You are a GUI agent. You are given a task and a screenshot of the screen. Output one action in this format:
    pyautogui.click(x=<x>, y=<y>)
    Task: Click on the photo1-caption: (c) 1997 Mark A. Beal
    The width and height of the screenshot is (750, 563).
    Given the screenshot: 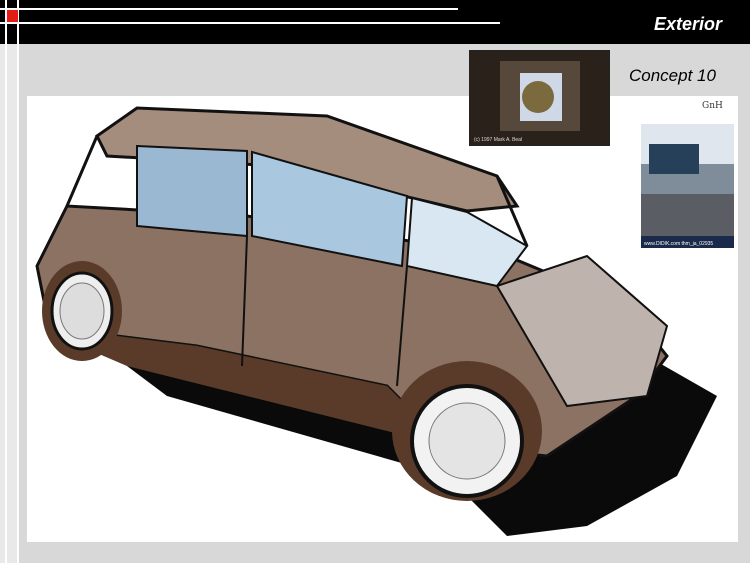 What is the action you would take?
    pyautogui.click(x=498, y=140)
    